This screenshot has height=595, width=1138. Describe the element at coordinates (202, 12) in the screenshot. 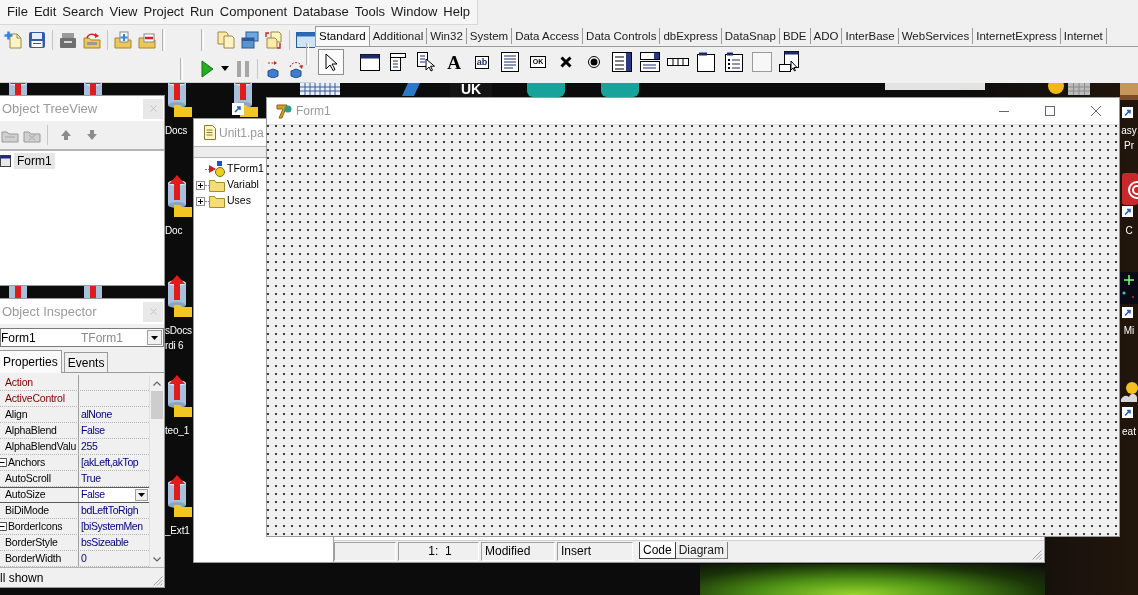

I see `menu-item: Run` at that location.